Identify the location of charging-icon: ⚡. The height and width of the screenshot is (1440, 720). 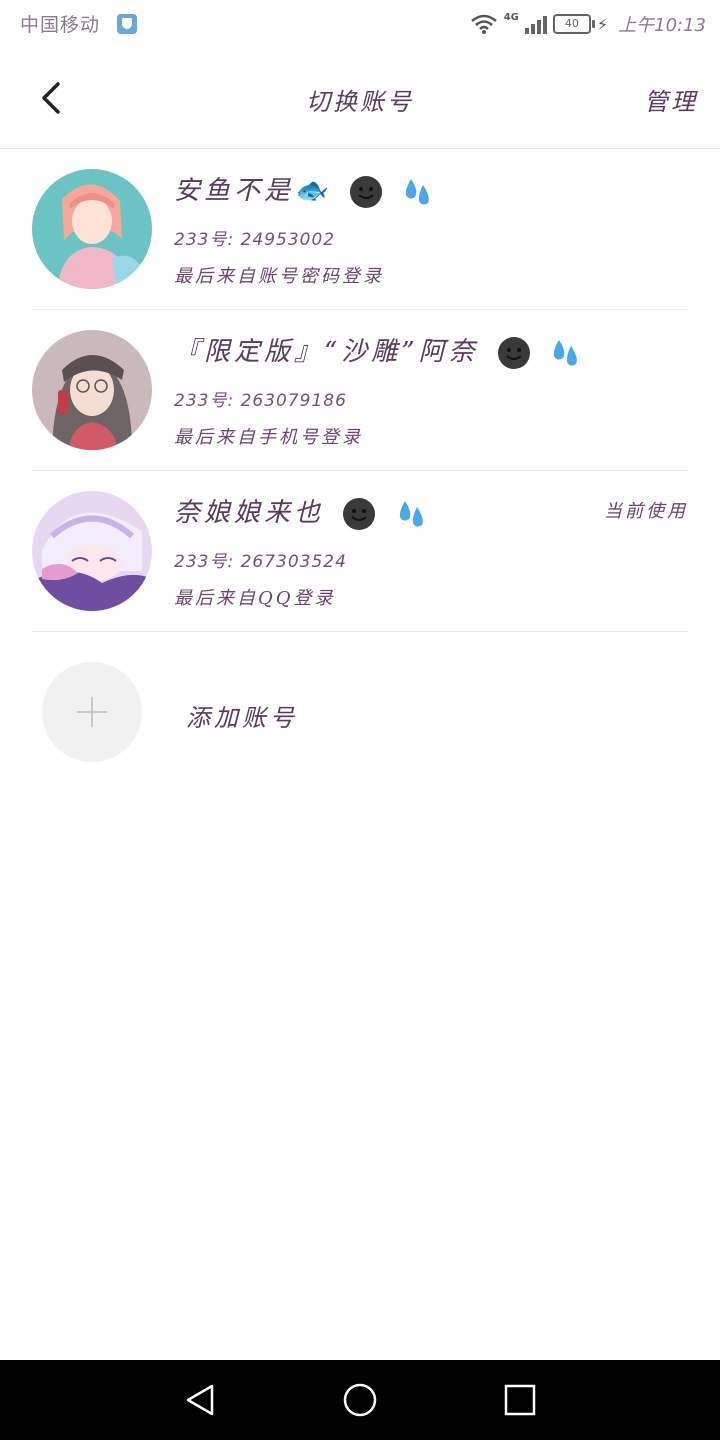
(602, 24).